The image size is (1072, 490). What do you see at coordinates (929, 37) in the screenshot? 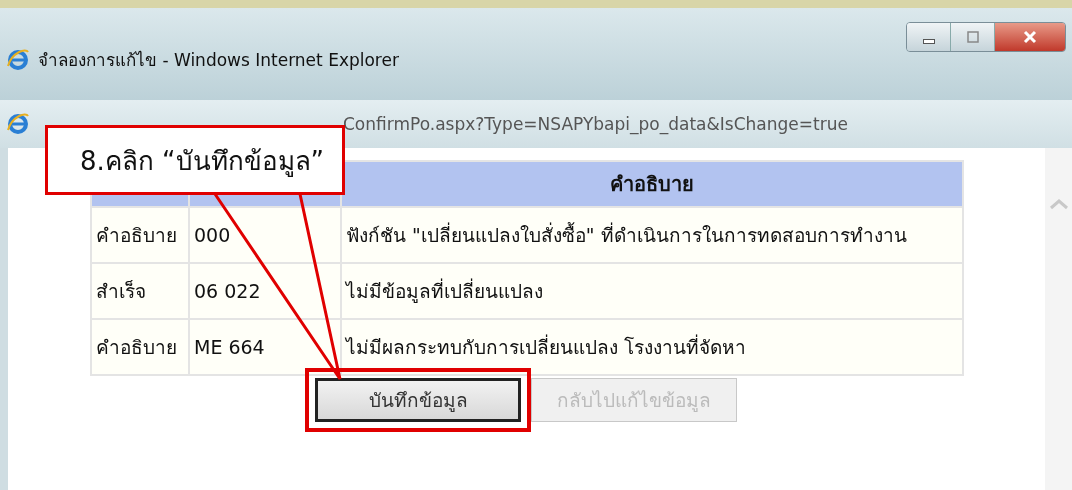
I see `minimize-button` at bounding box center [929, 37].